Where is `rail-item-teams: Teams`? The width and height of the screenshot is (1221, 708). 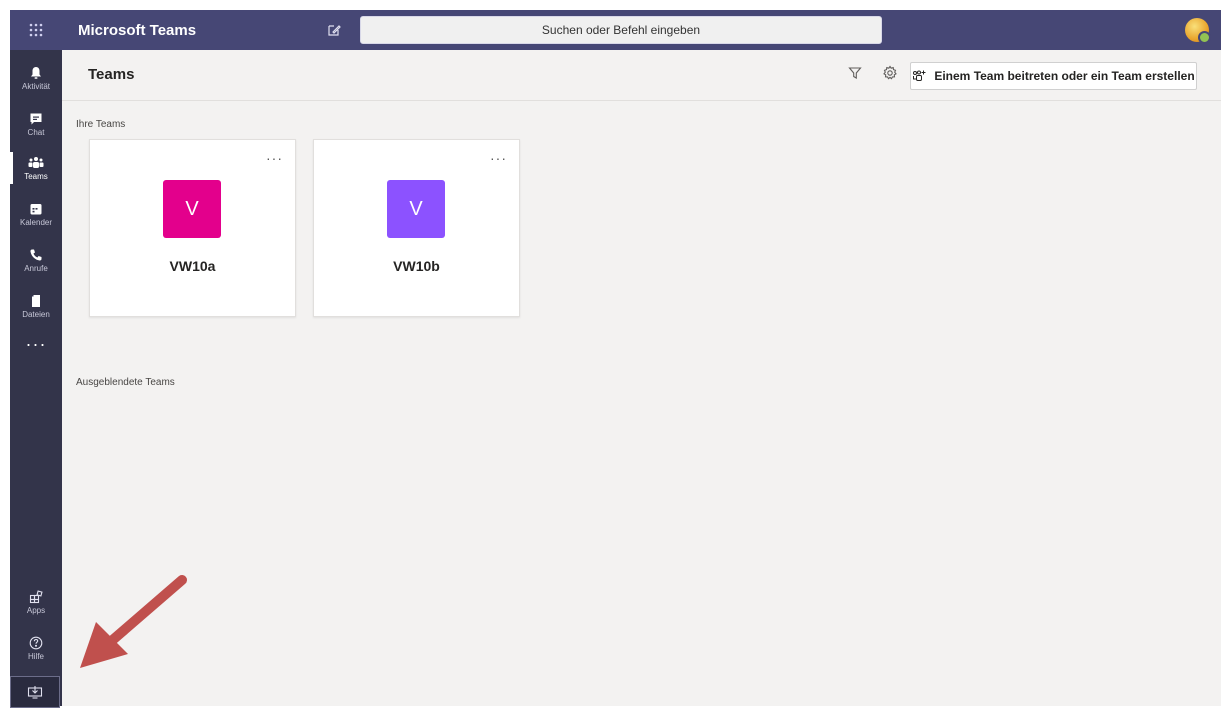 rail-item-teams: Teams is located at coordinates (36, 168).